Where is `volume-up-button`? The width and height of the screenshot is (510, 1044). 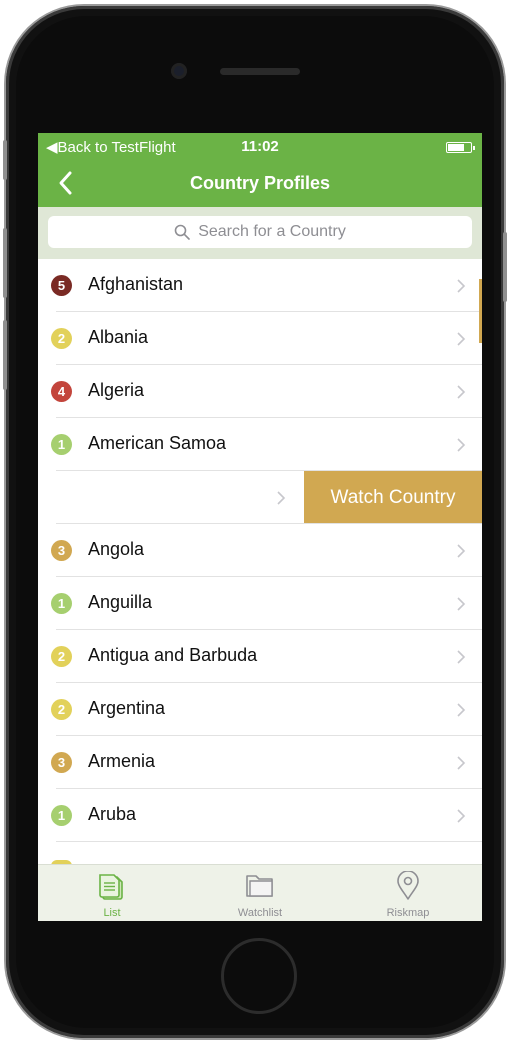
volume-up-button is located at coordinates (5, 263).